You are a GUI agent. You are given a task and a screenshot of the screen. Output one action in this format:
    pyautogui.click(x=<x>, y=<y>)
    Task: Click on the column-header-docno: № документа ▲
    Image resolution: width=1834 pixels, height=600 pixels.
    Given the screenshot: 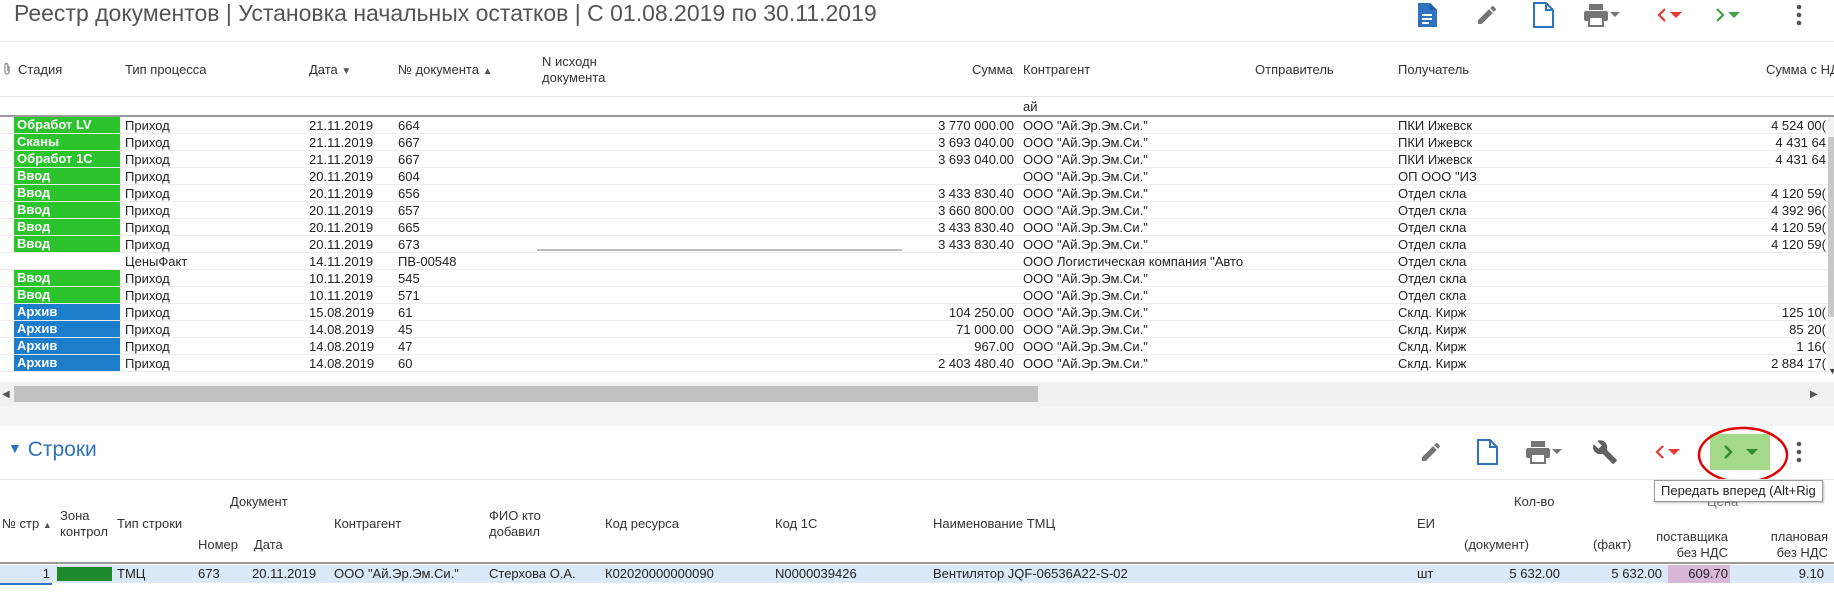 What is the action you would take?
    pyautogui.click(x=445, y=71)
    